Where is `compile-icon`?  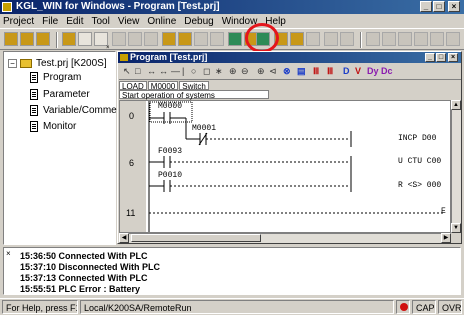 compile-icon is located at coordinates (169, 39).